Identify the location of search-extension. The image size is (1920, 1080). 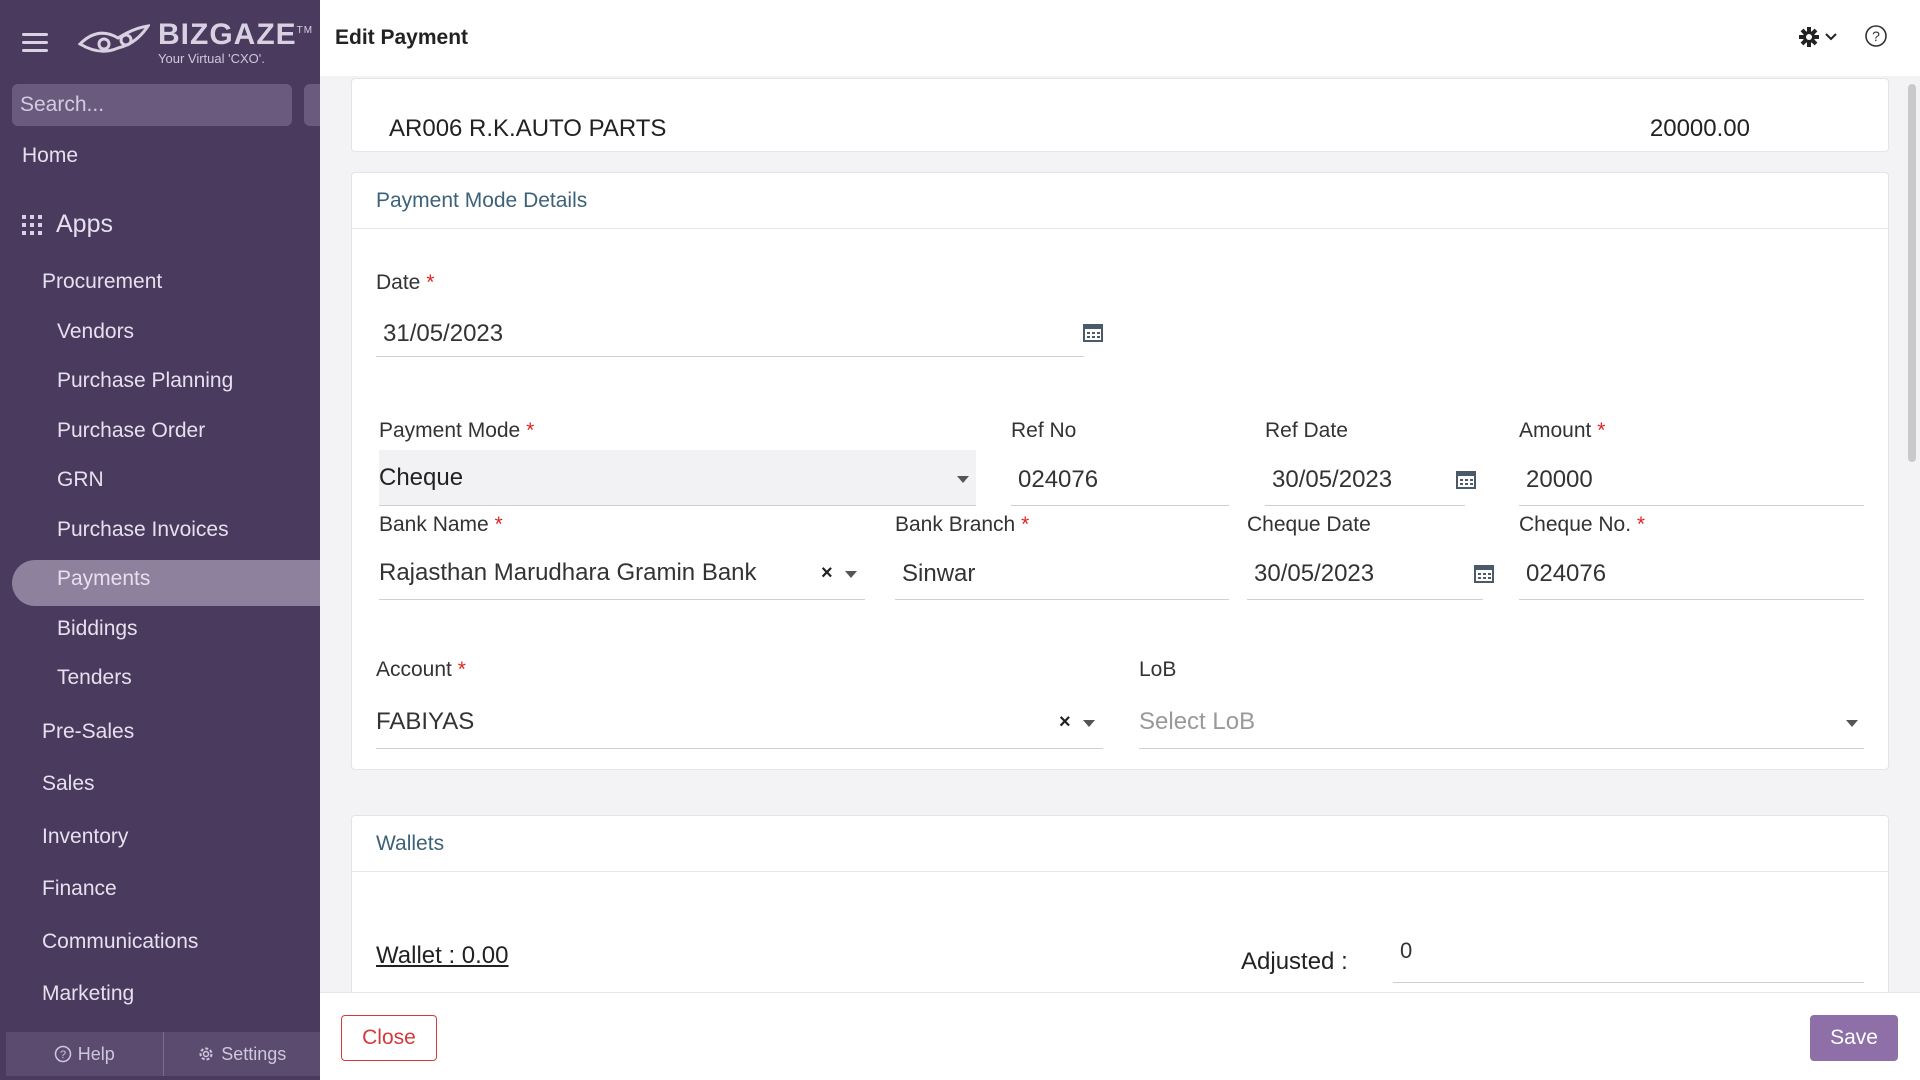
(312, 105).